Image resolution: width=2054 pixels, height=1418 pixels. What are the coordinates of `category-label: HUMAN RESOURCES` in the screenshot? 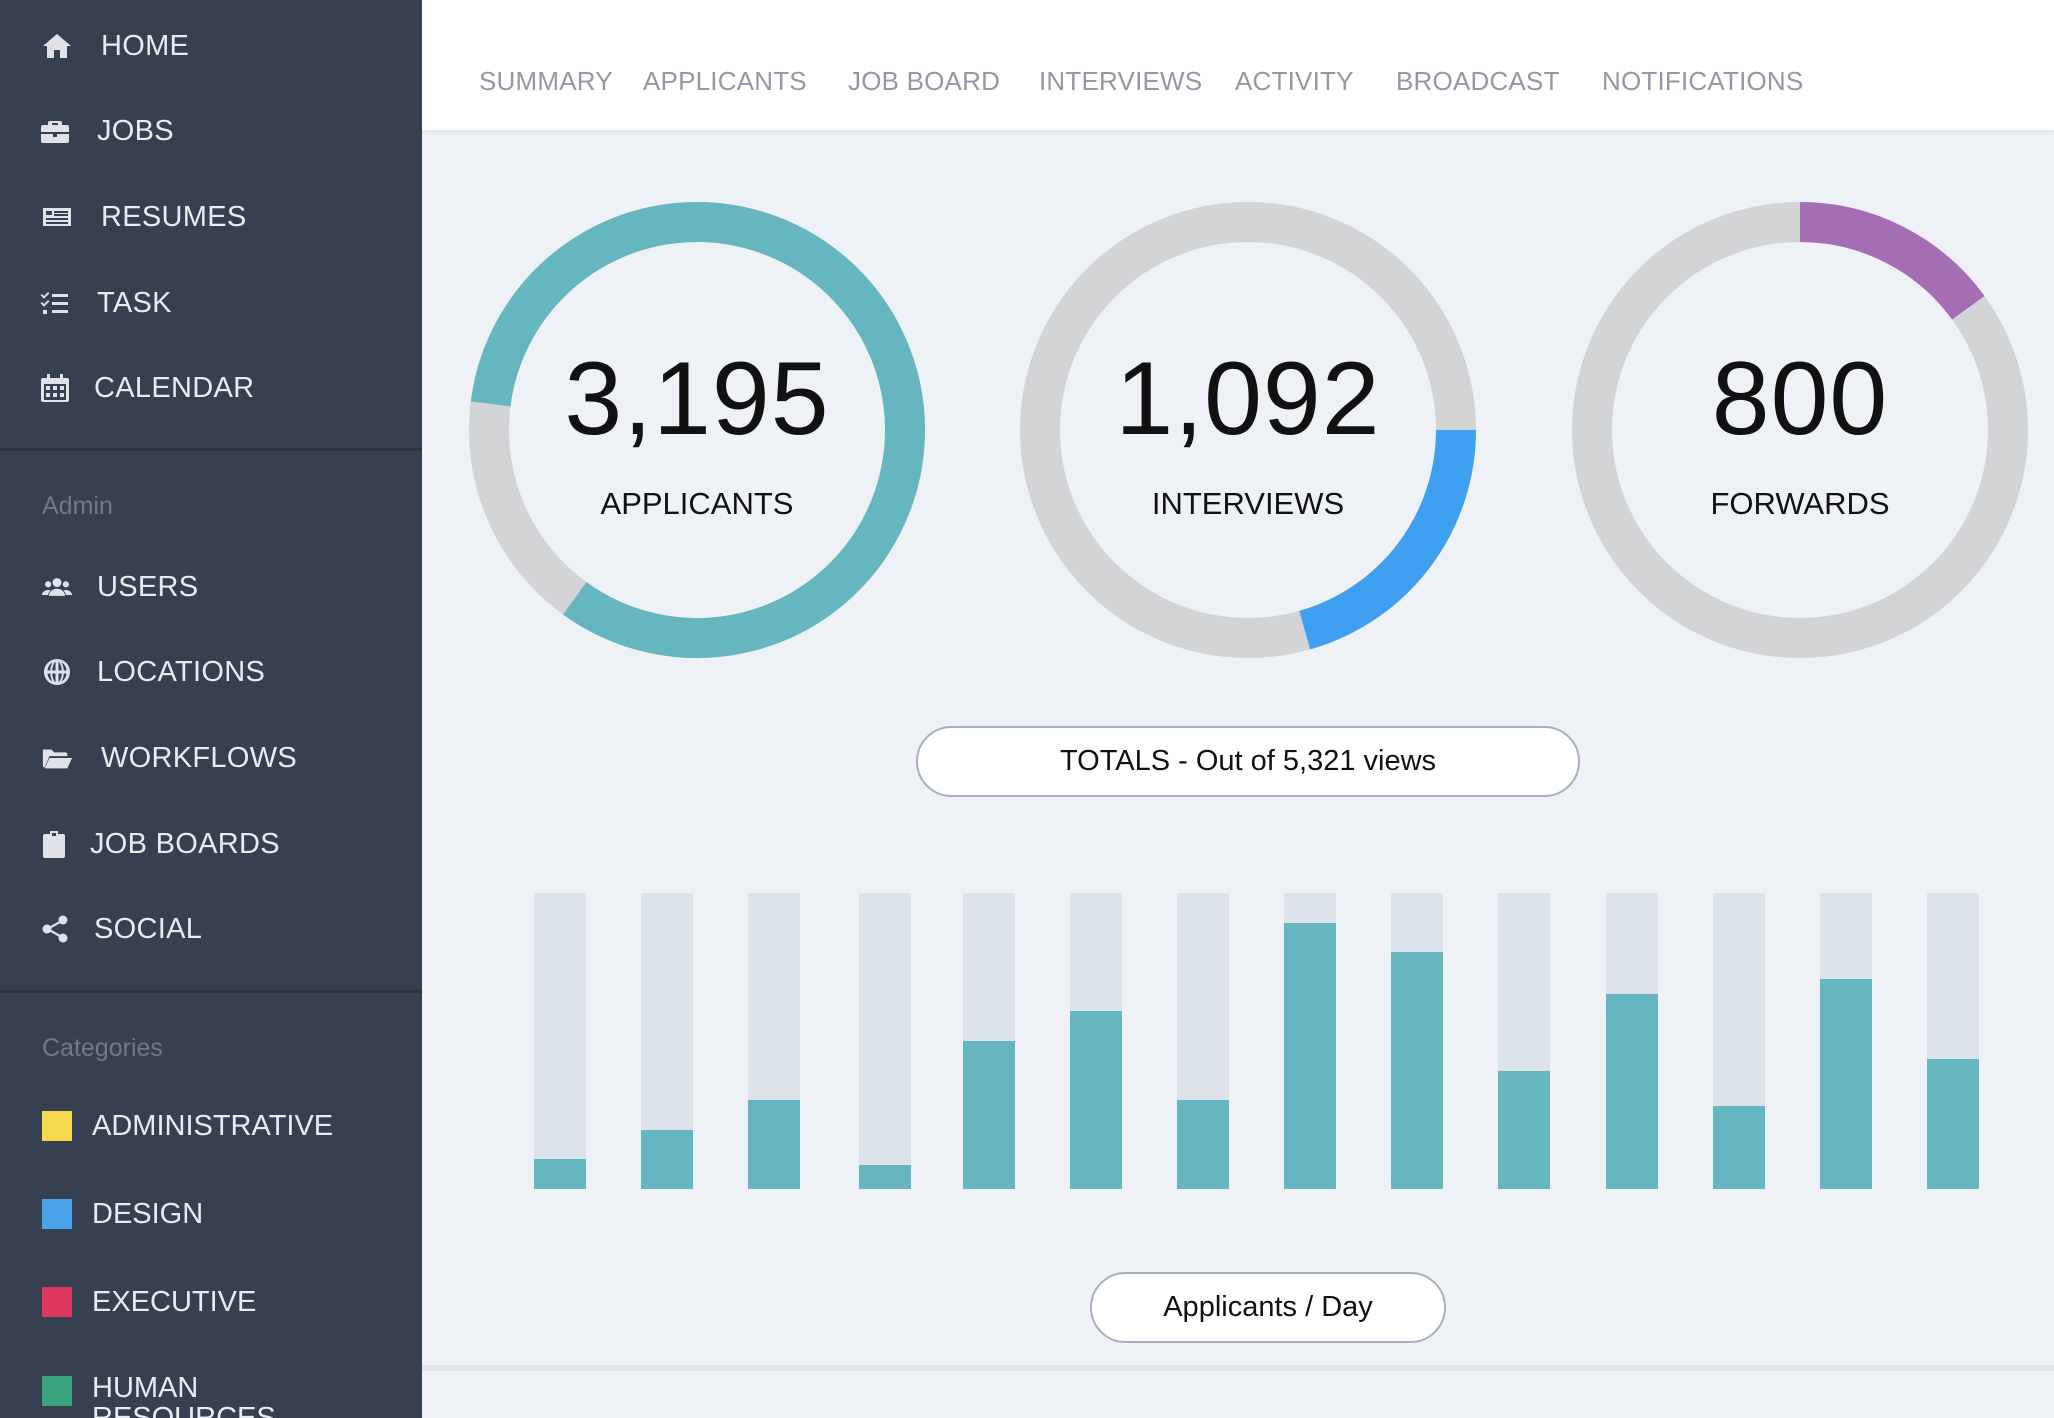 It's located at (184, 1395).